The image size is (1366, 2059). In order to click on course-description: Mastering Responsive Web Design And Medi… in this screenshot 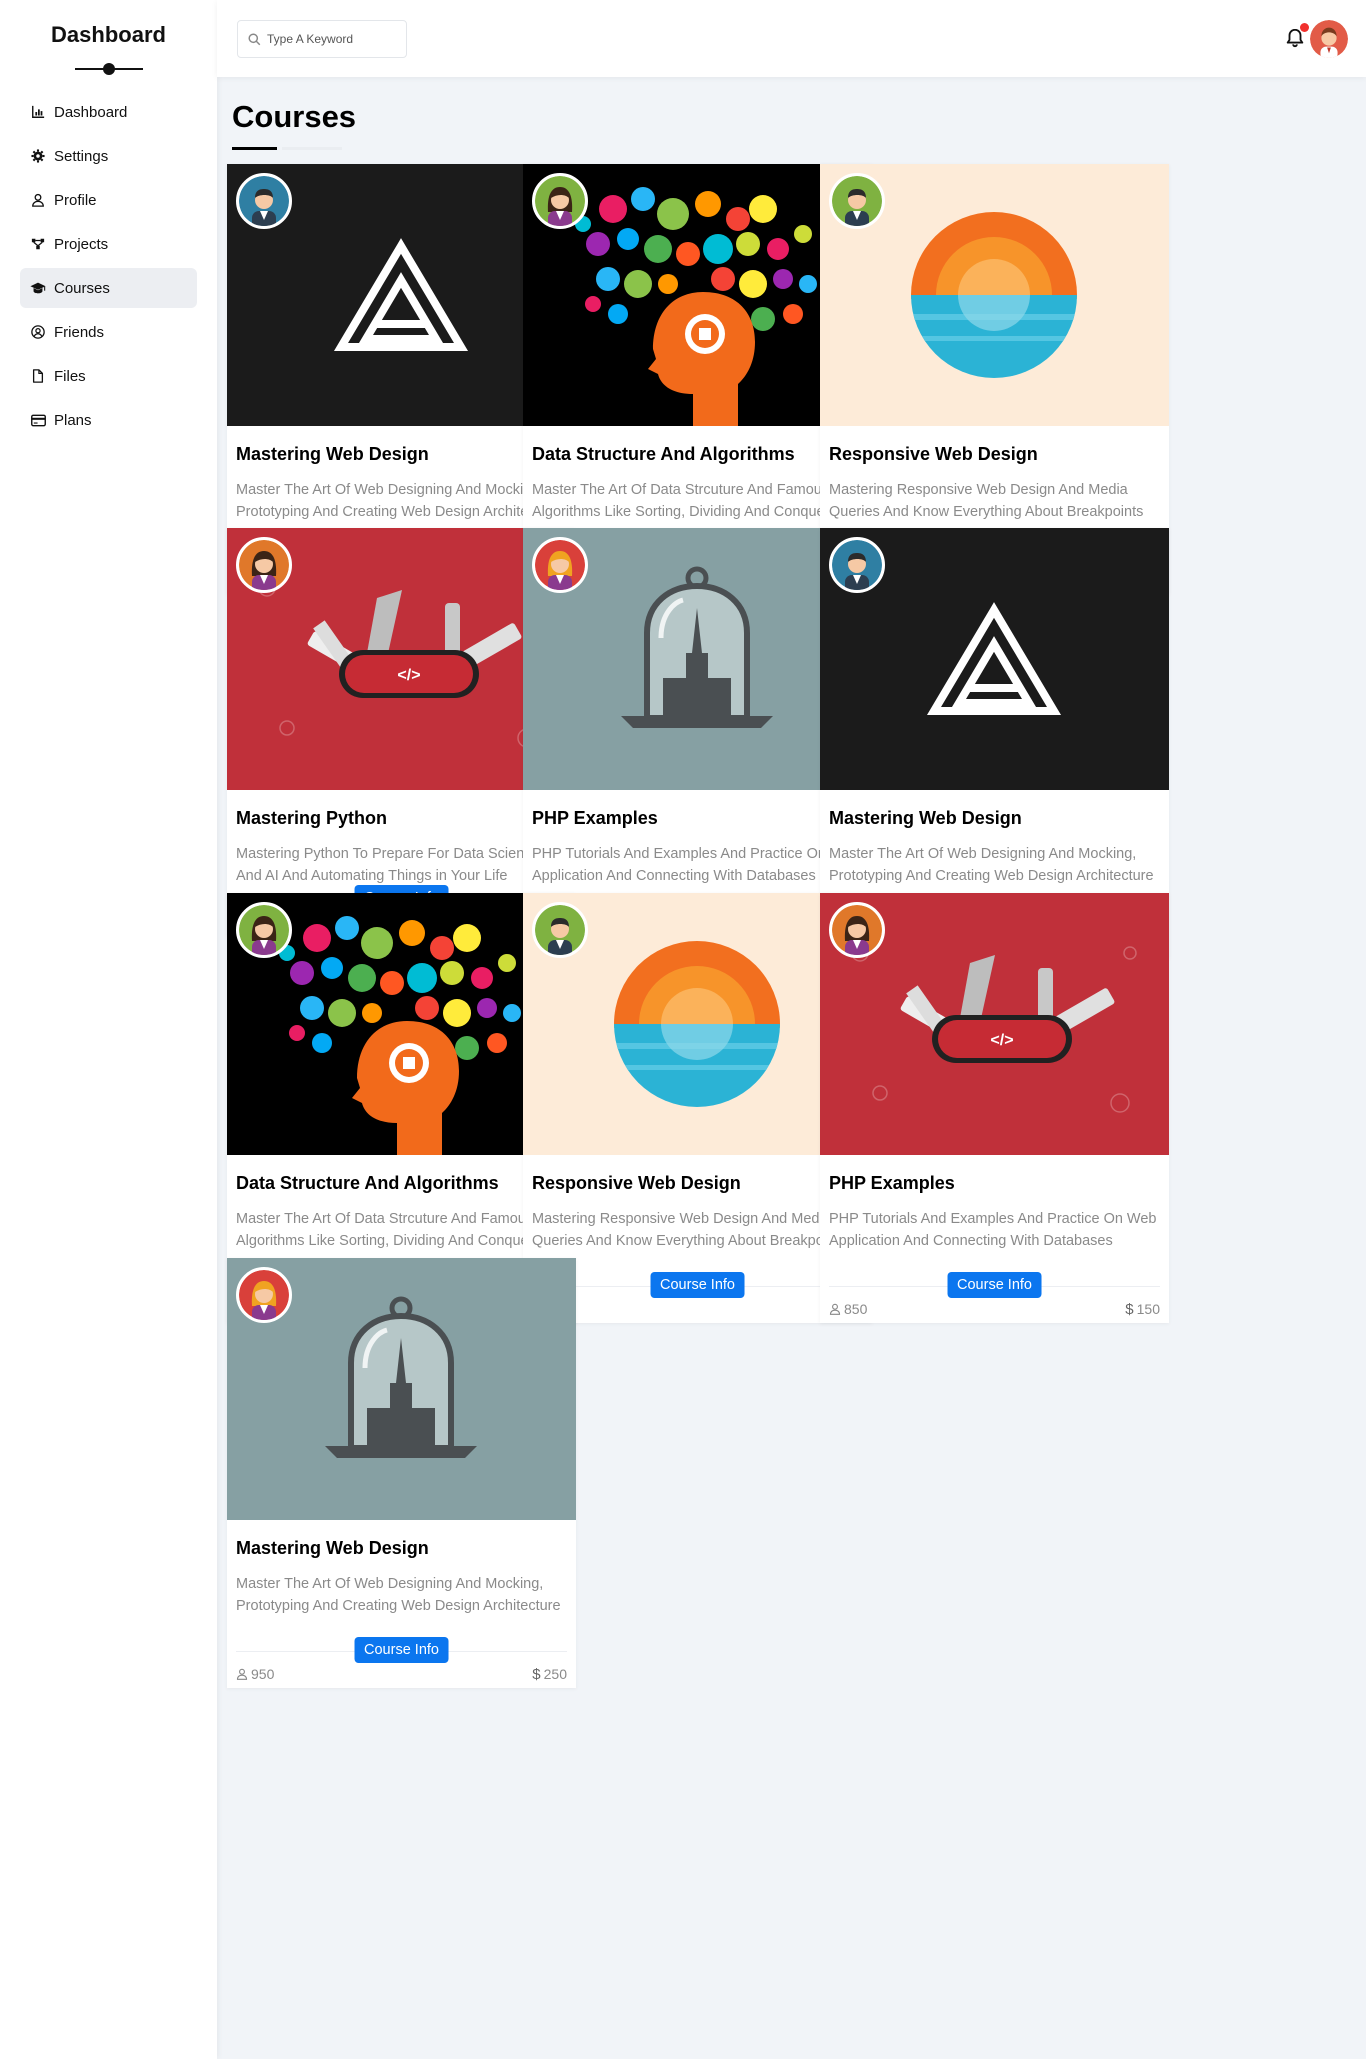, I will do `click(689, 1230)`.